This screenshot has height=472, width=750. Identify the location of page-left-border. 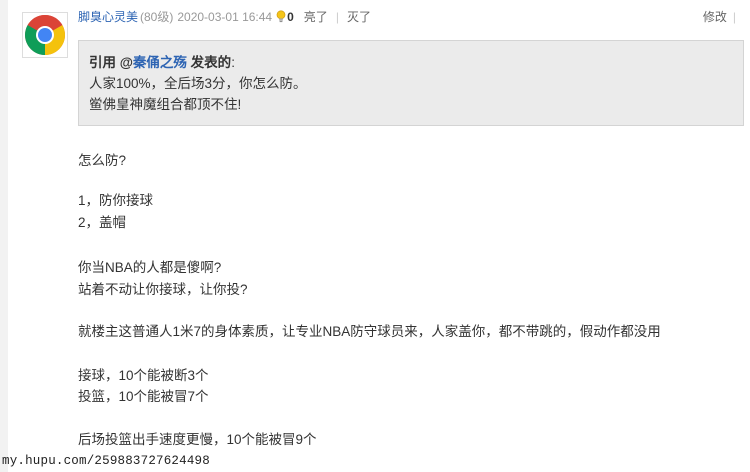
(4, 236).